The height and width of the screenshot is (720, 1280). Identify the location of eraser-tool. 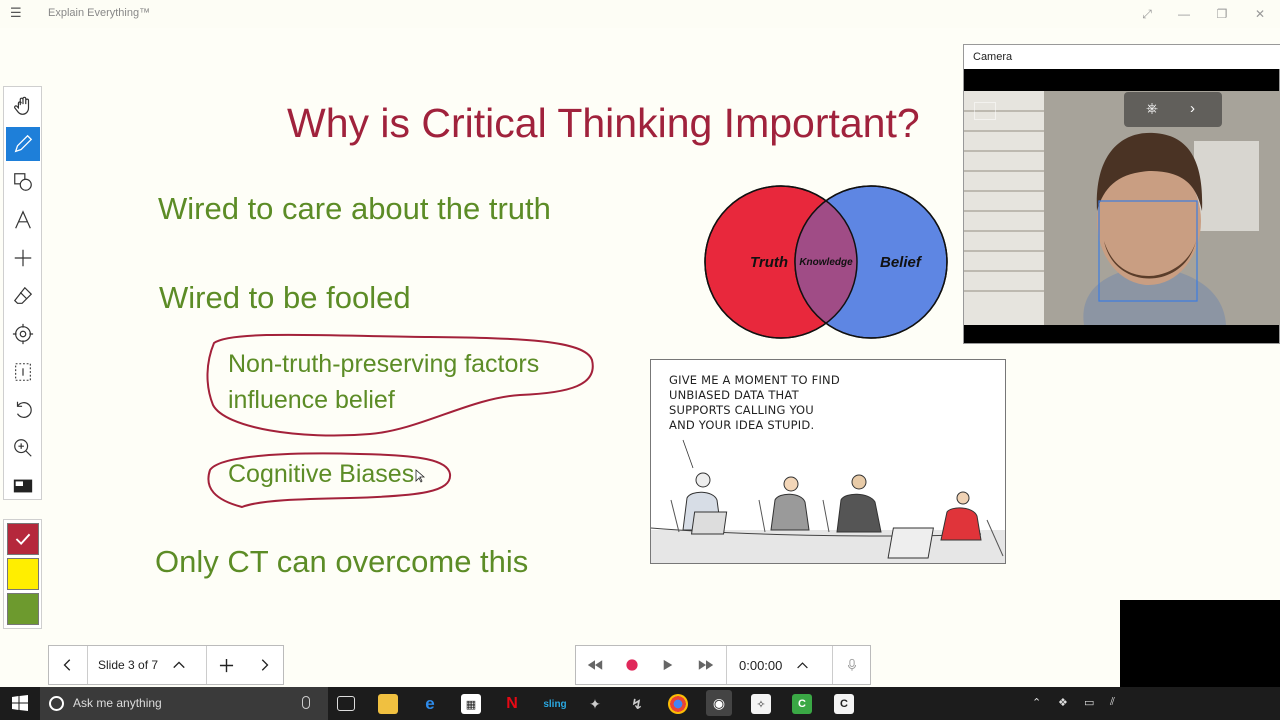
(23, 296).